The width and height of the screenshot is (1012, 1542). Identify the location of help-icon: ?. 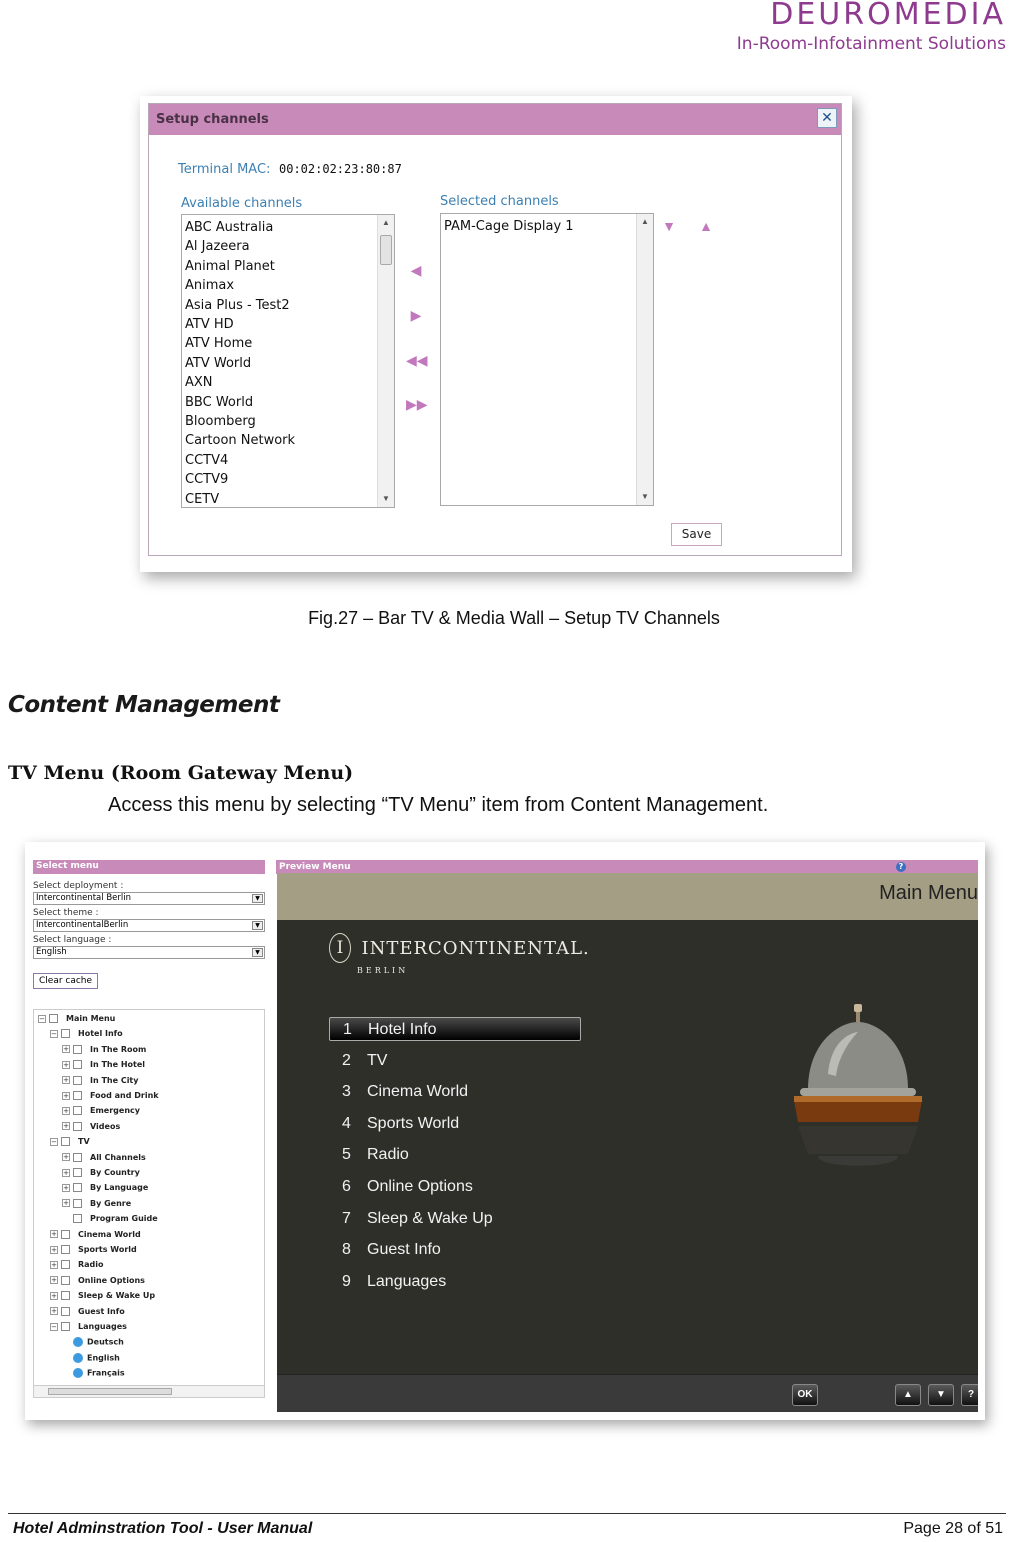
(901, 867).